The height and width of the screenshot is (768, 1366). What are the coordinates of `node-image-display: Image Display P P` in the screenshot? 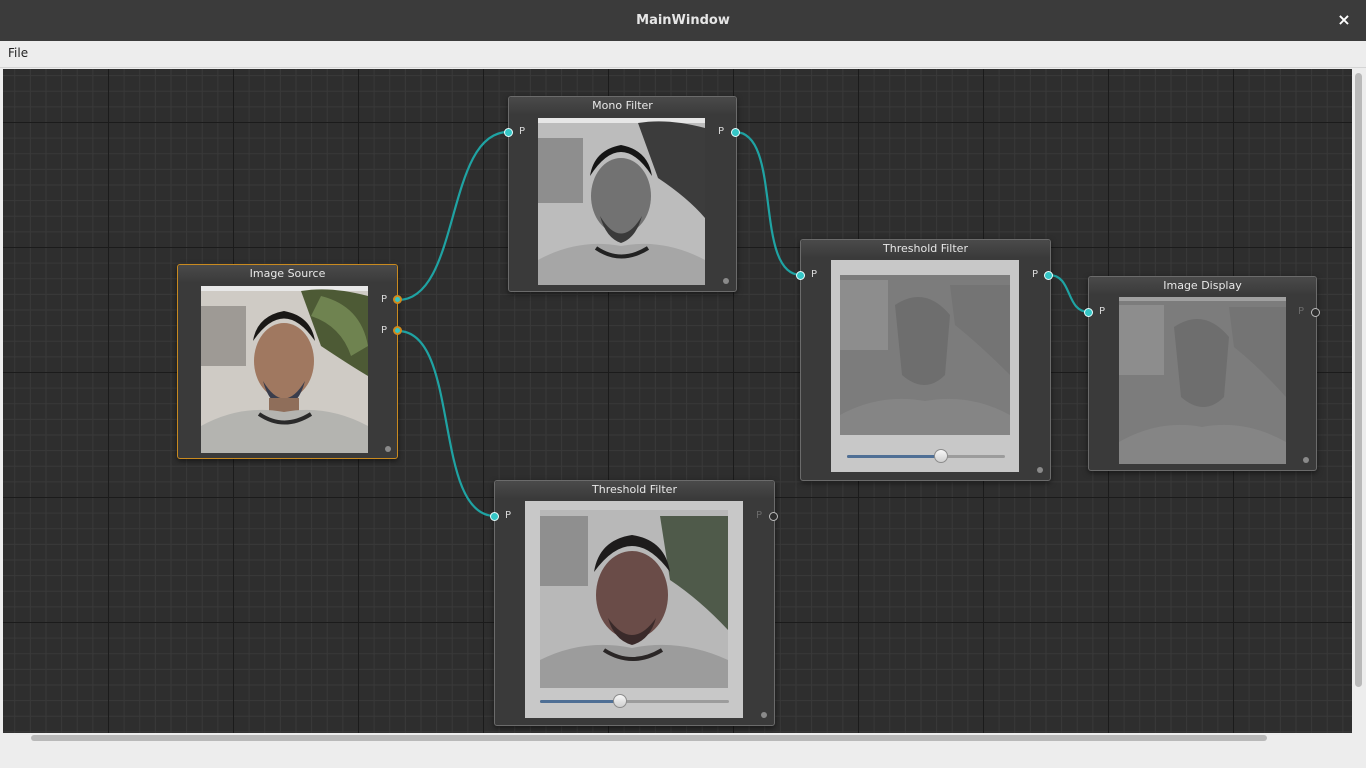 It's located at (1202, 373).